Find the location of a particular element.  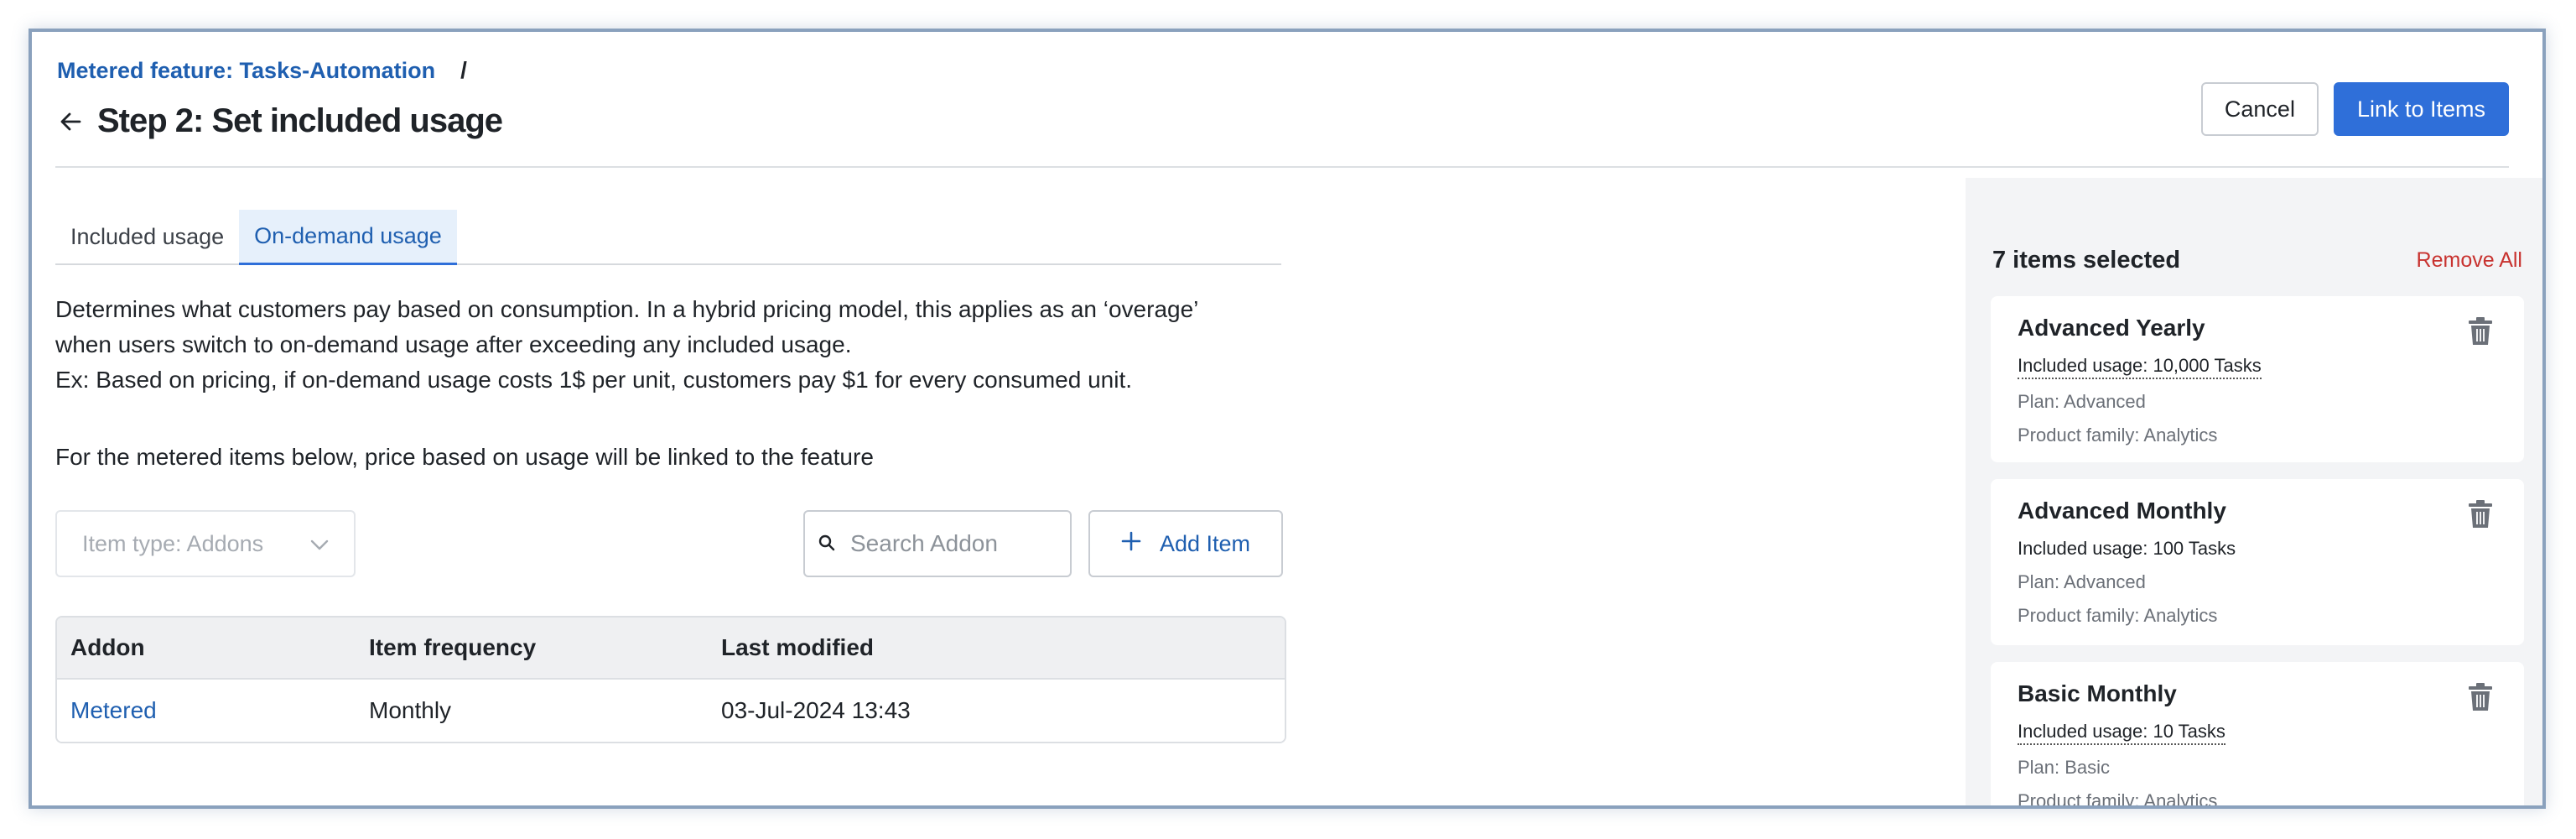

breadcrumb: Metered feature: Tasks-Automation / is located at coordinates (262, 70).